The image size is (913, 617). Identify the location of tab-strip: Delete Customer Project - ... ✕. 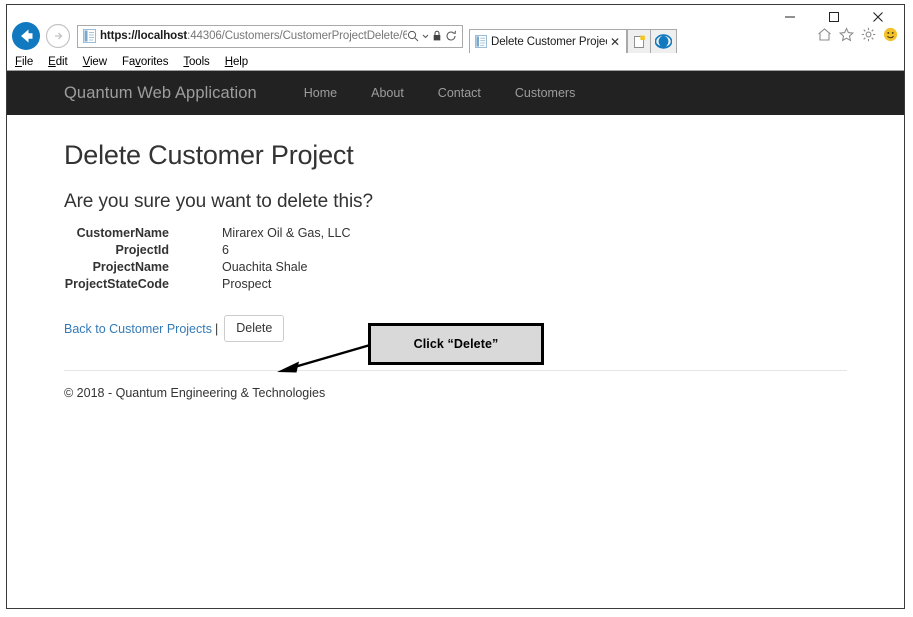
(573, 36).